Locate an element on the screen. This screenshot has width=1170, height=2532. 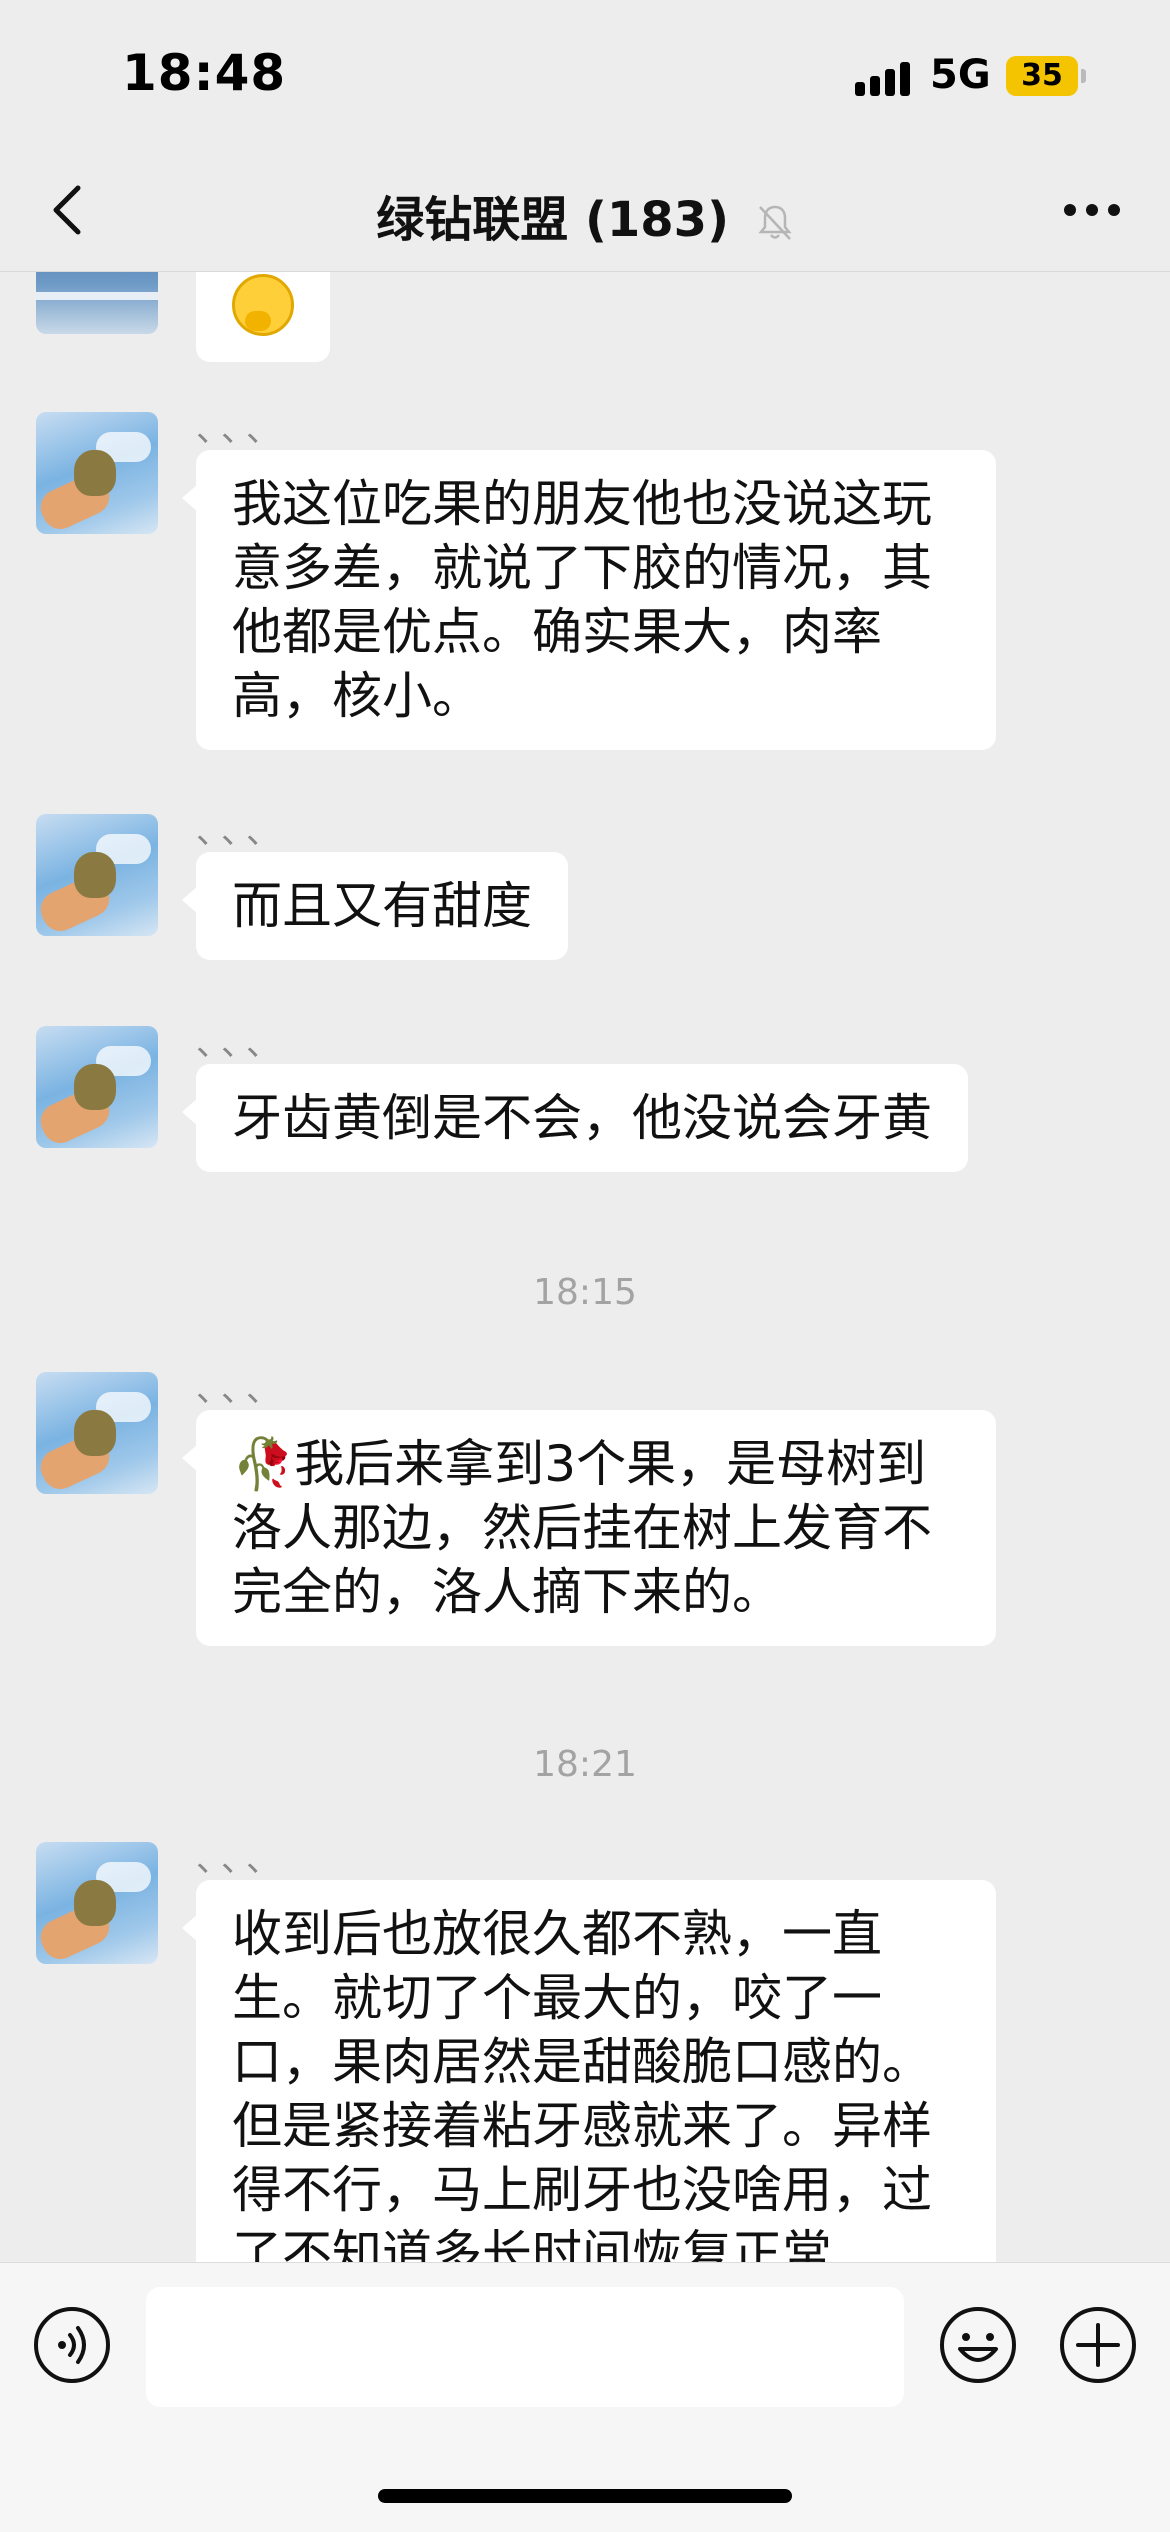
message-line: 牙齿黄倒是不会，他没说会牙黄 is located at coordinates (582, 1118).